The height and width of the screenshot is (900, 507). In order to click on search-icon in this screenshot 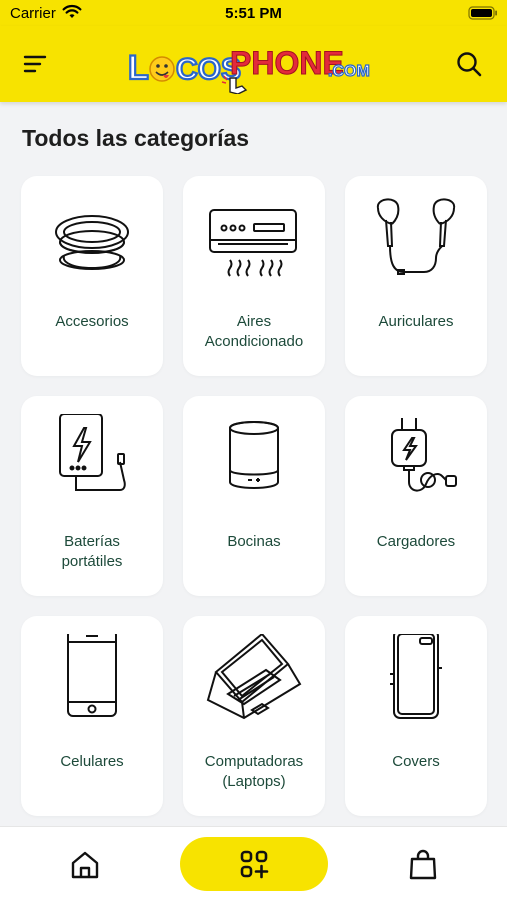, I will do `click(469, 64)`.